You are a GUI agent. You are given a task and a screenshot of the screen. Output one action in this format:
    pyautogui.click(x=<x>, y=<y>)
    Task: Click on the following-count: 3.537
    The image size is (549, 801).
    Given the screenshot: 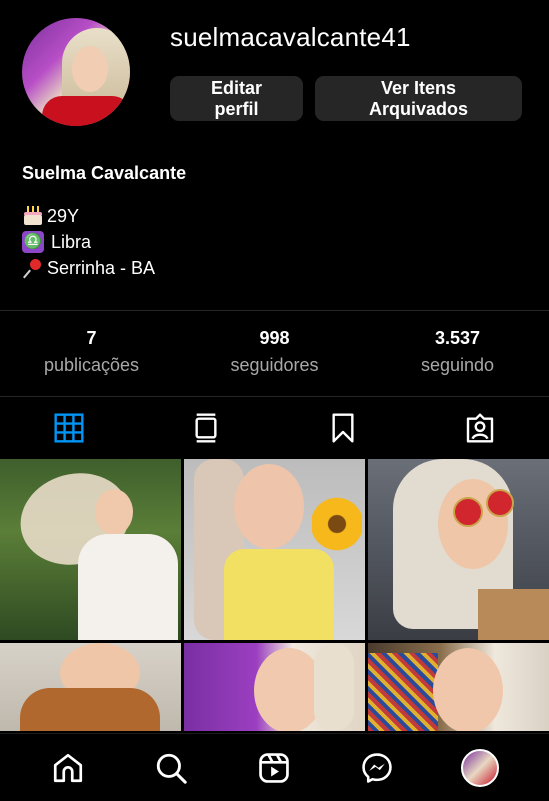 What is the action you would take?
    pyautogui.click(x=457, y=338)
    